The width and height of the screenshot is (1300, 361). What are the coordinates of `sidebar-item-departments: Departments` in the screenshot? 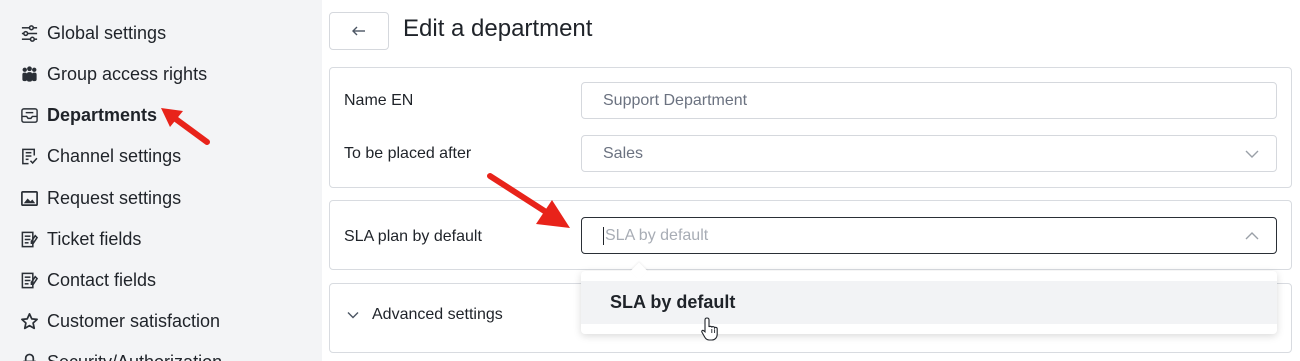 It's located at (88, 115).